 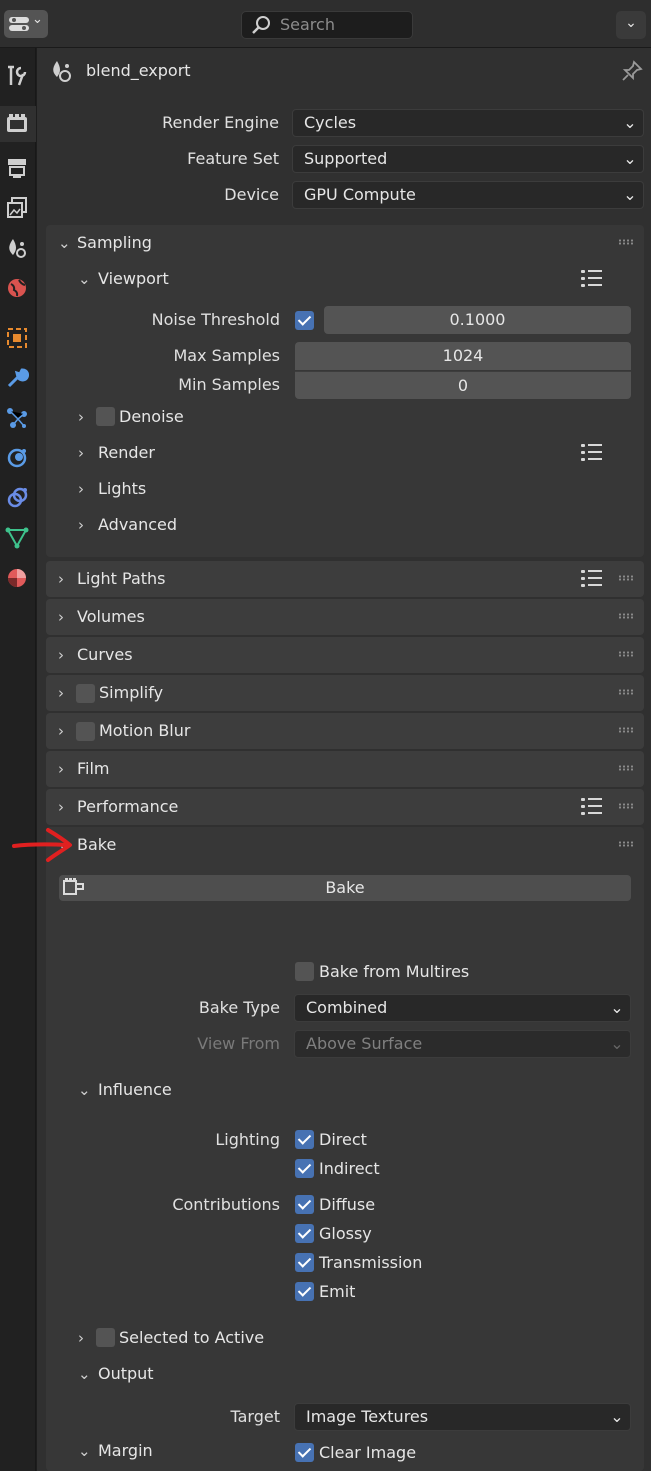 I want to click on bake-from-multires-checkbox, so click(x=304, y=971).